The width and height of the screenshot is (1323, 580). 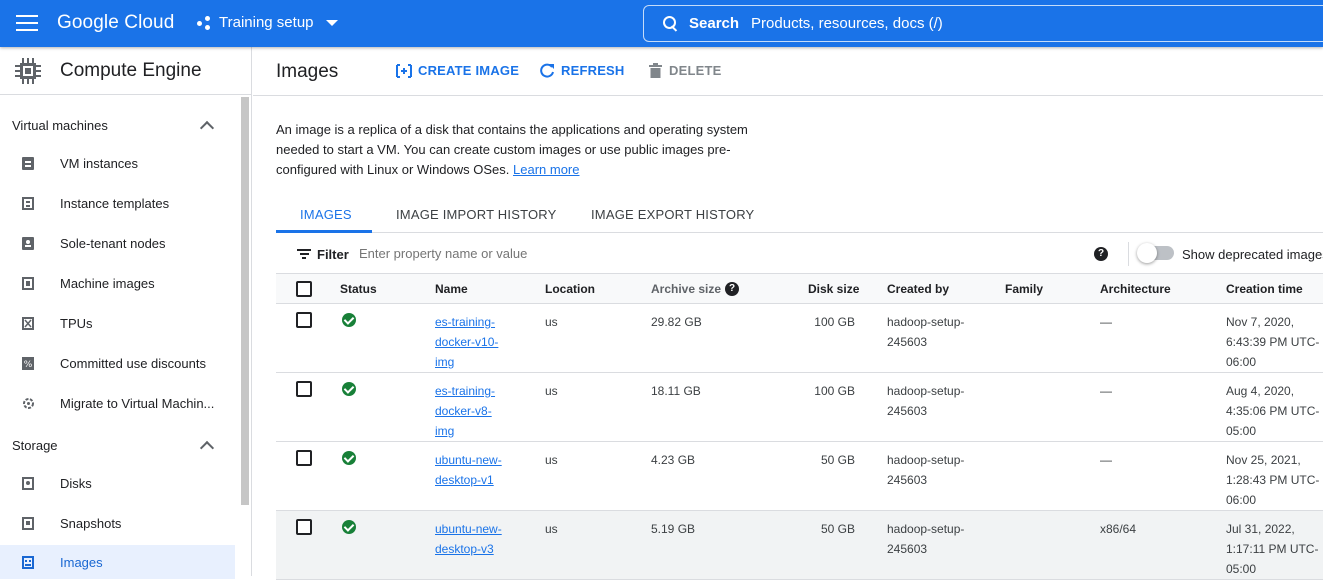 What do you see at coordinates (695, 70) in the screenshot?
I see `delete-label: DELETE` at bounding box center [695, 70].